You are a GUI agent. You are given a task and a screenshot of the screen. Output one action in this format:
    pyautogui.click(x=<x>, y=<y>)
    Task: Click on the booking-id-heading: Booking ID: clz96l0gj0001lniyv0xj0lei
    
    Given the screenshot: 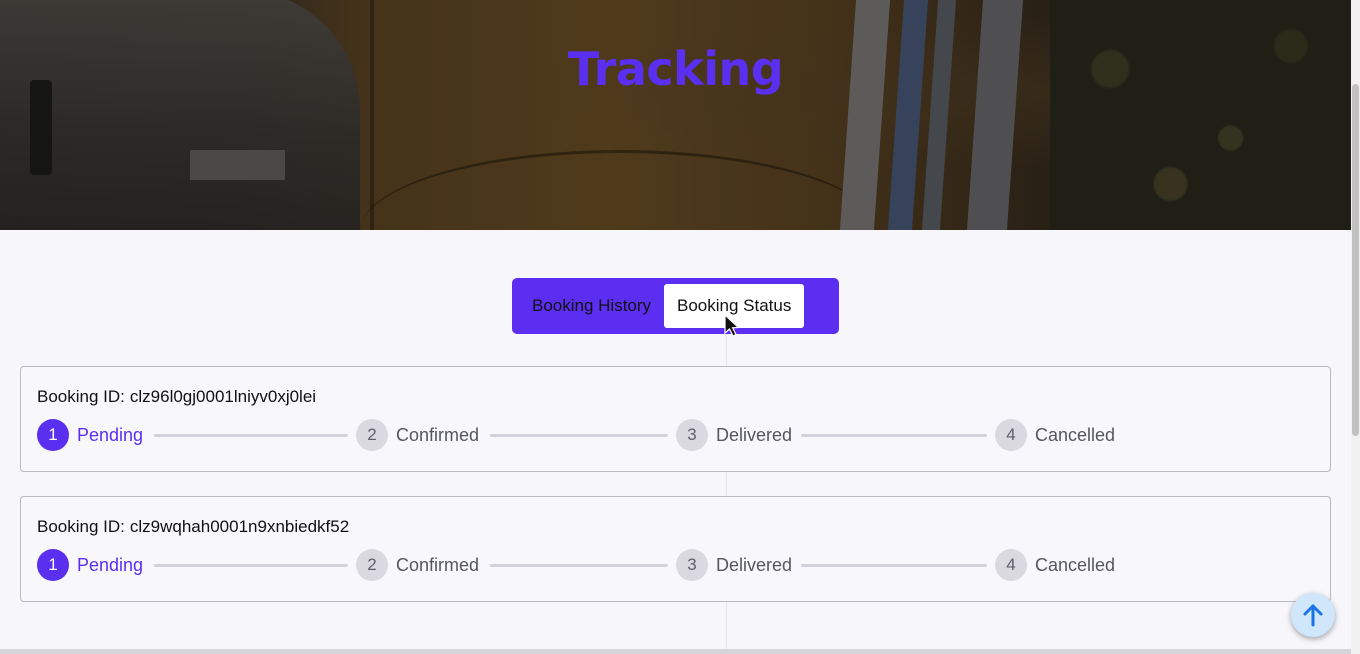 What is the action you would take?
    pyautogui.click(x=176, y=397)
    